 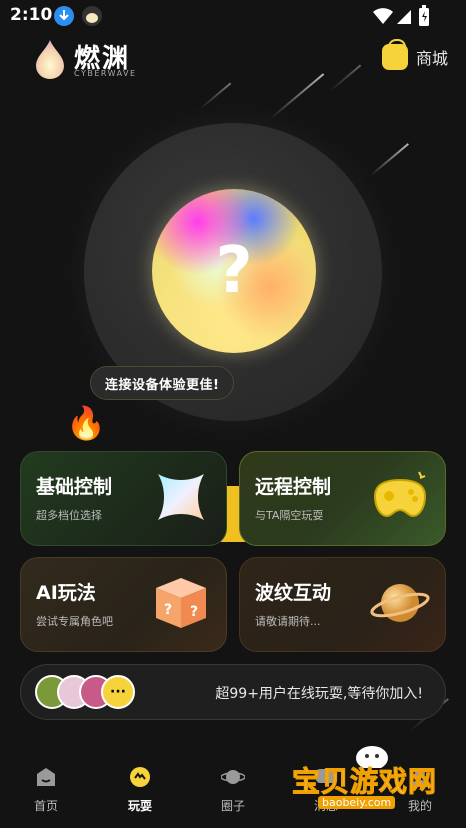 I want to click on shopping-bag-icon, so click(x=394, y=54).